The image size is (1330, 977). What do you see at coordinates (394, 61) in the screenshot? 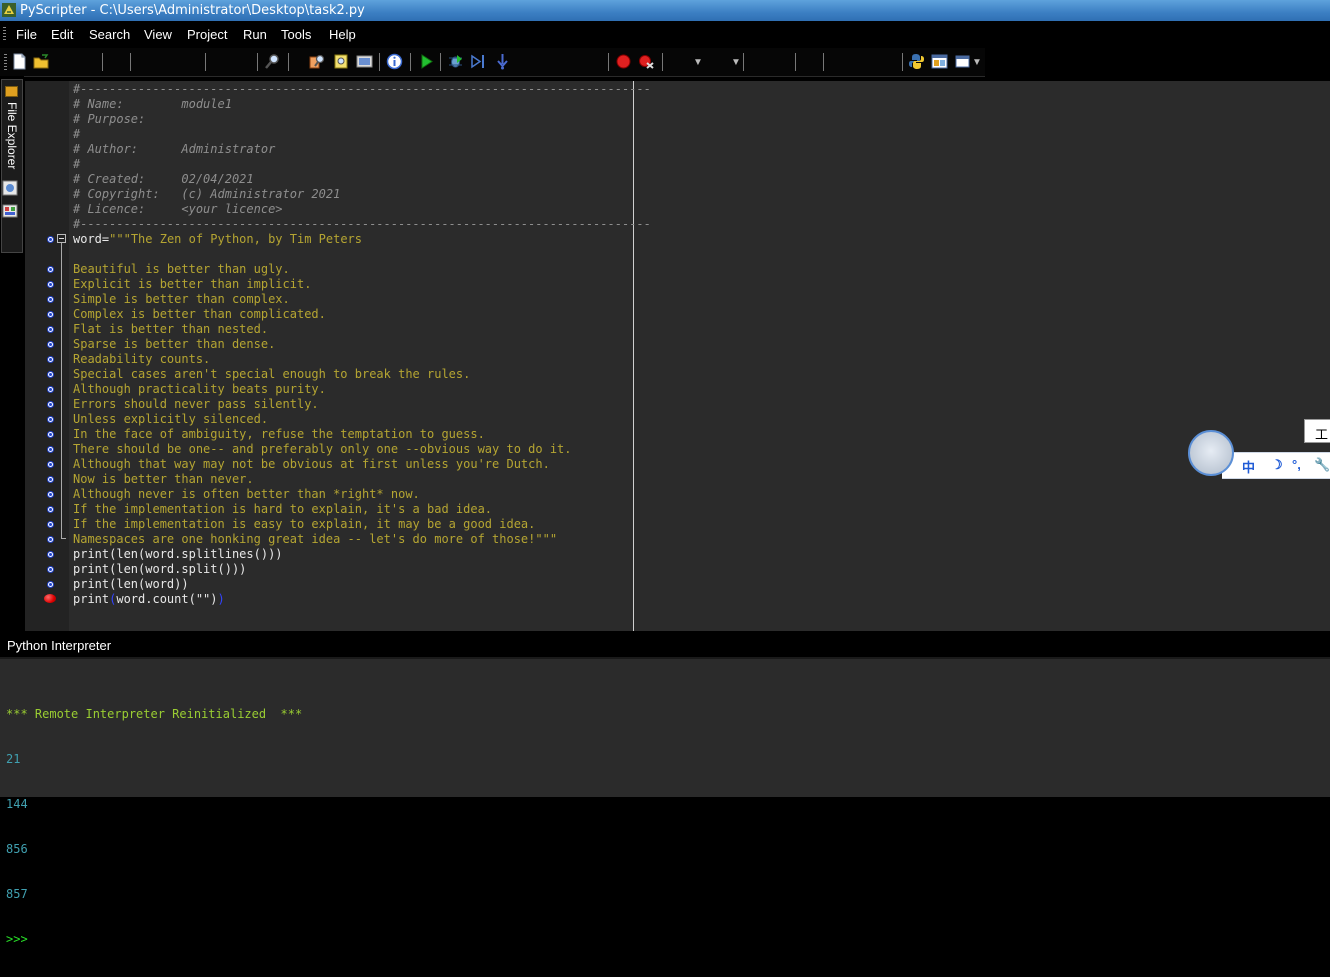
I see `info-icon` at bounding box center [394, 61].